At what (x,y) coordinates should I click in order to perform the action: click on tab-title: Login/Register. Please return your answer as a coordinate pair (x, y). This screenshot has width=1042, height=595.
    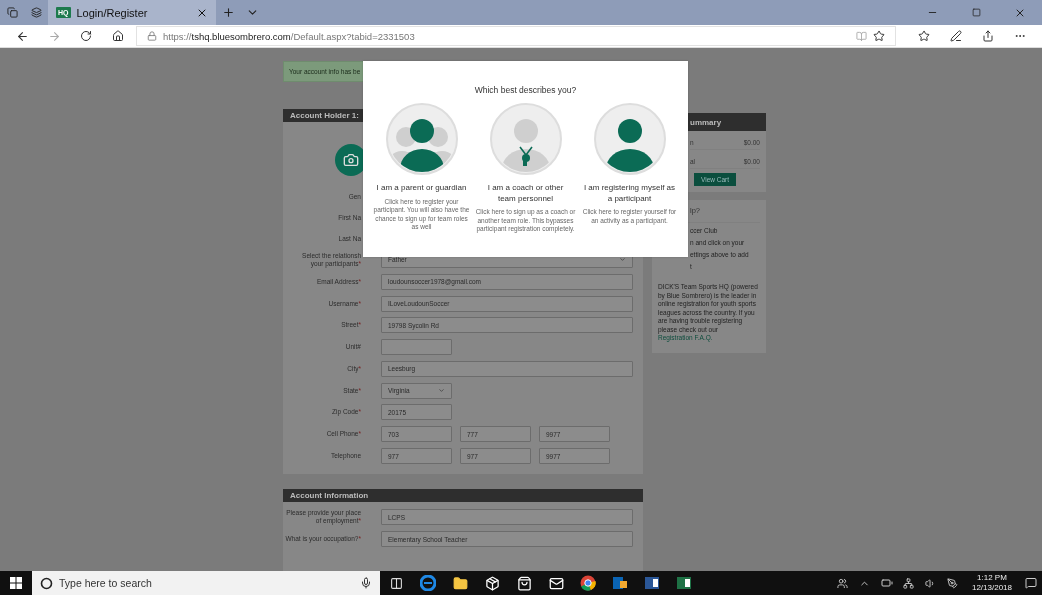
    Looking at the image, I should click on (112, 12).